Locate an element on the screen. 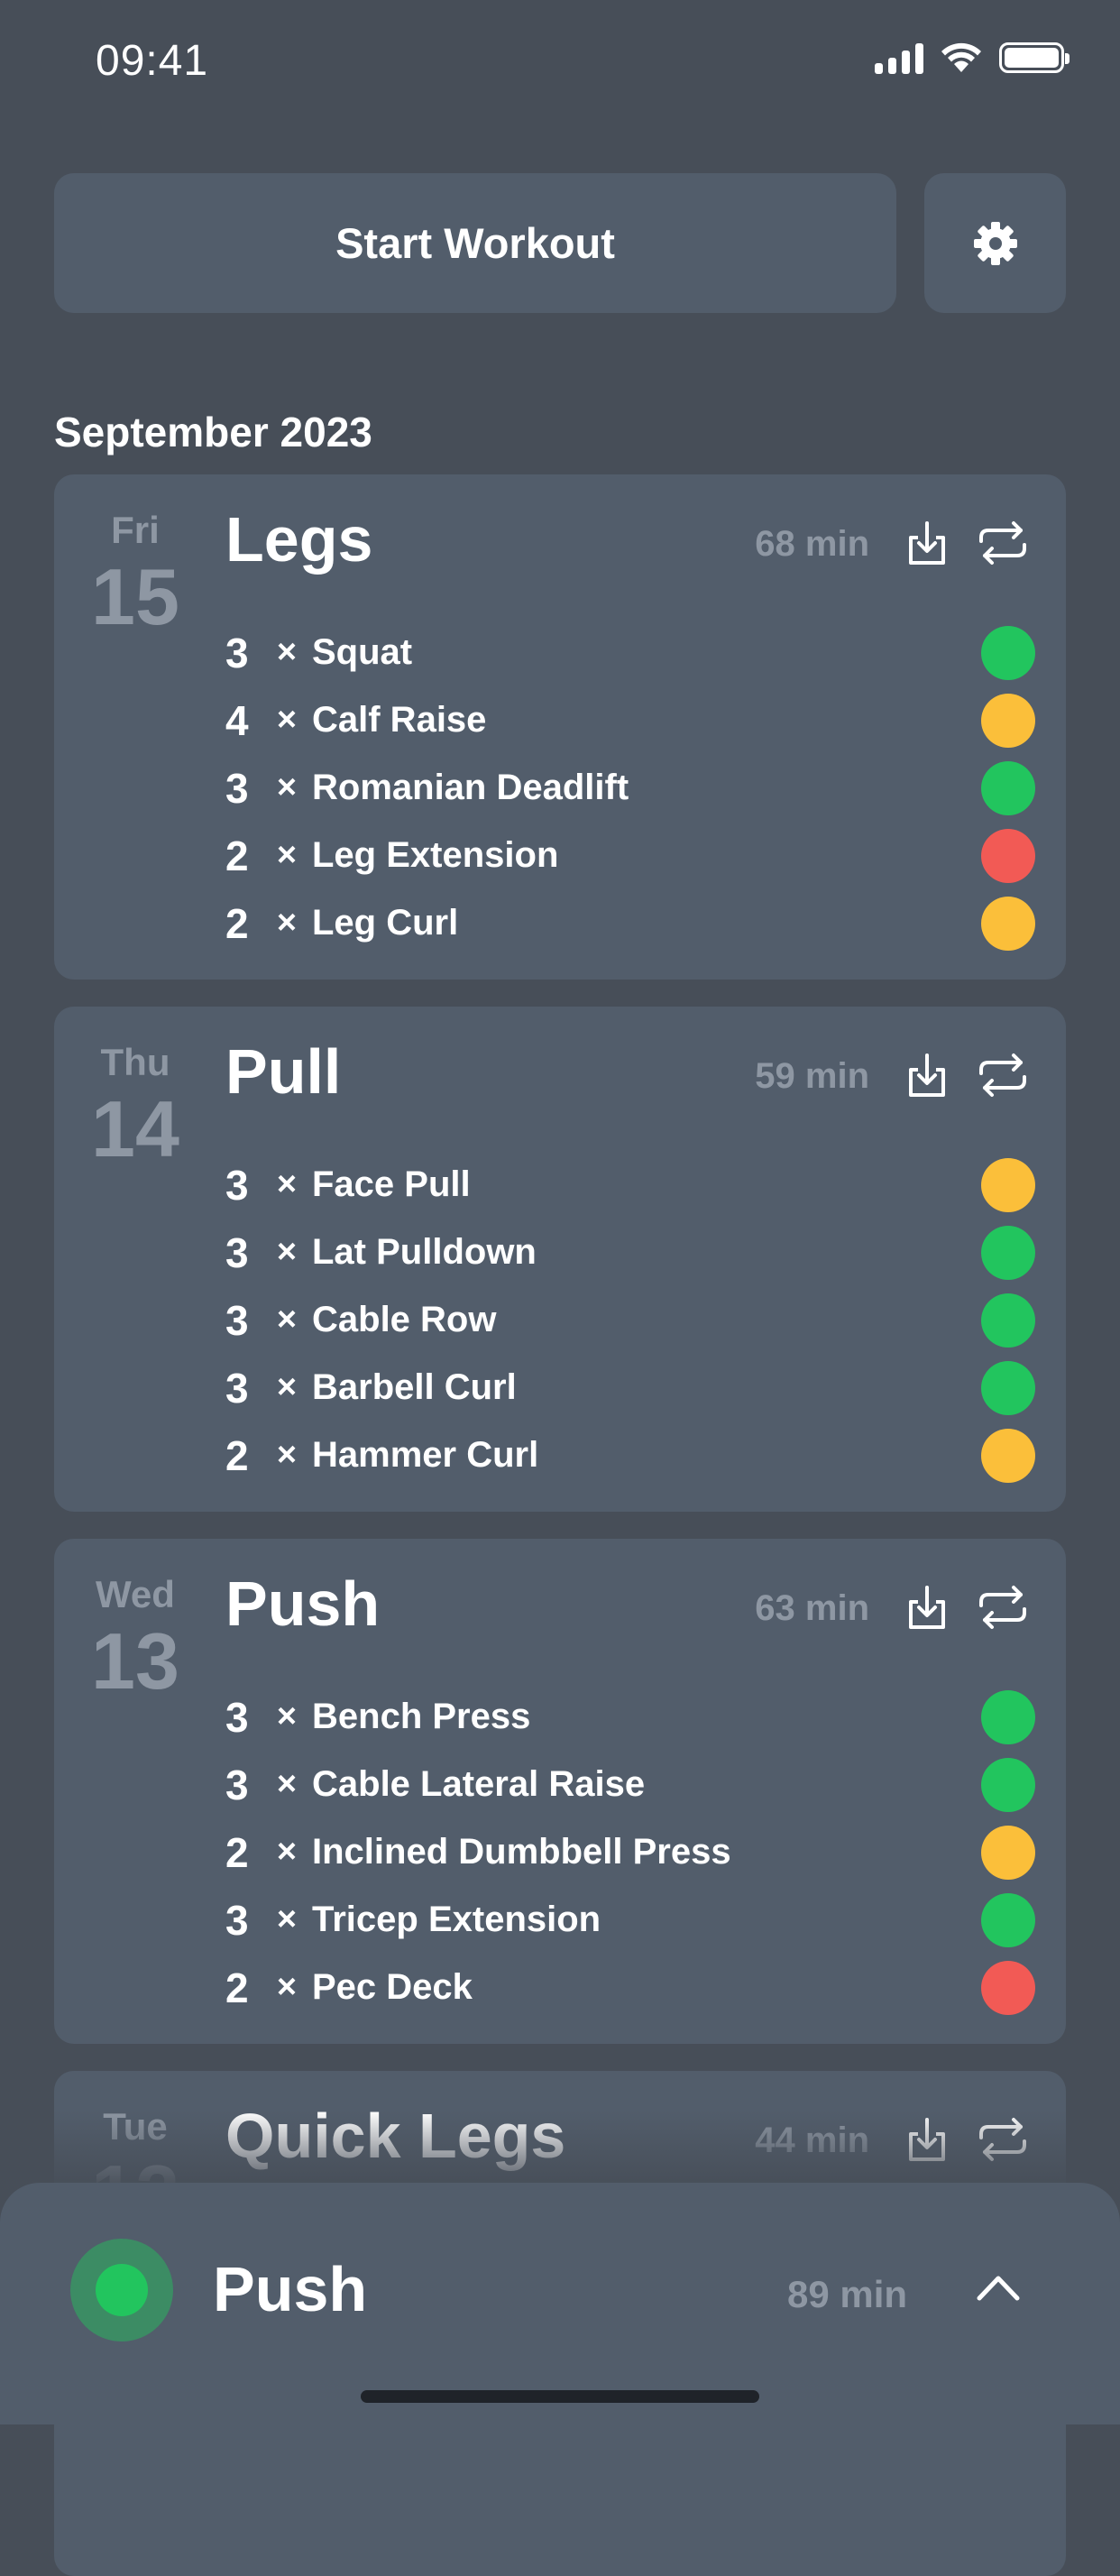 The width and height of the screenshot is (1120, 2576). workout-weekday: Wed is located at coordinates (135, 1594).